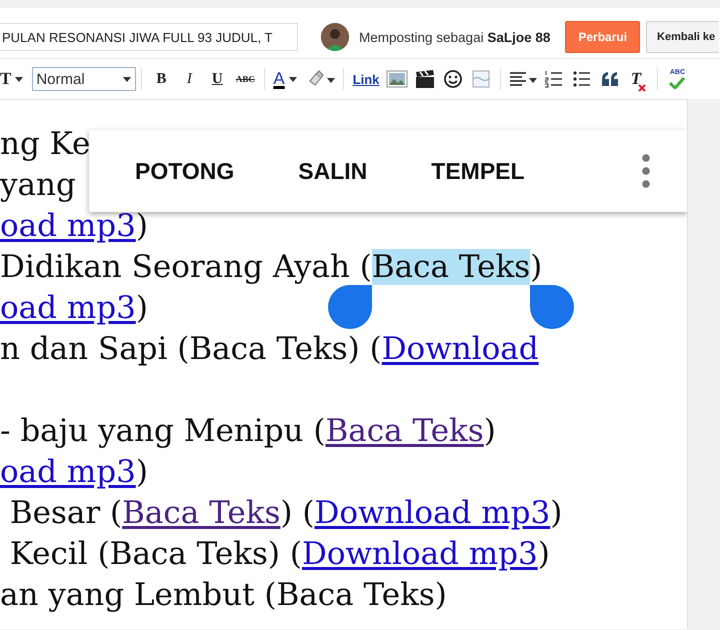  Describe the element at coordinates (454, 37) in the screenshot. I see `author-label: Memposting sebagai SaLjoe 88` at that location.